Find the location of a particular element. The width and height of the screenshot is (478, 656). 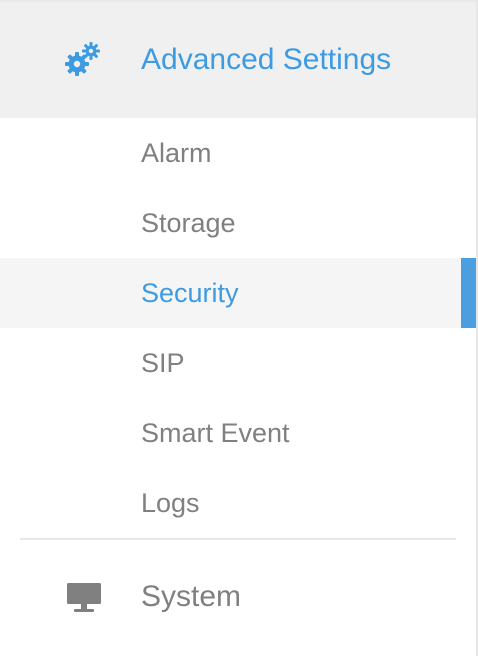

monitor-icon is located at coordinates (84, 598).